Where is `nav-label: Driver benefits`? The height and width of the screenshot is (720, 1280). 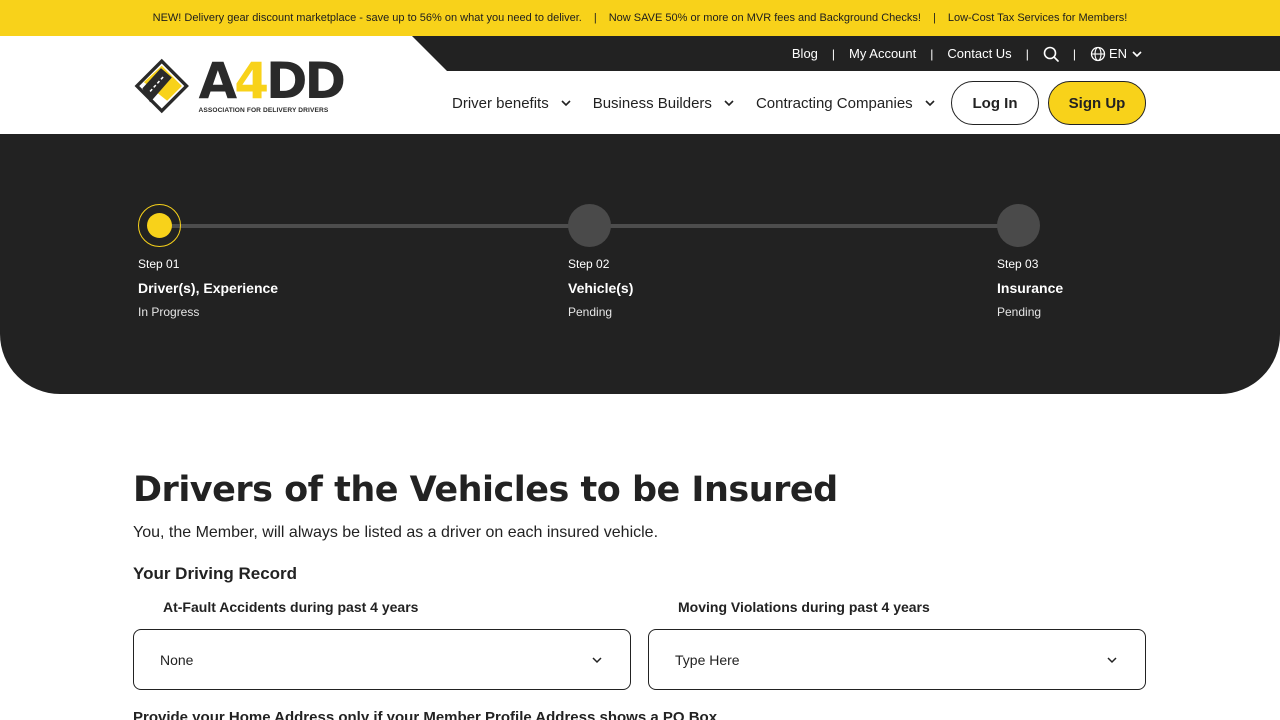
nav-label: Driver benefits is located at coordinates (500, 103).